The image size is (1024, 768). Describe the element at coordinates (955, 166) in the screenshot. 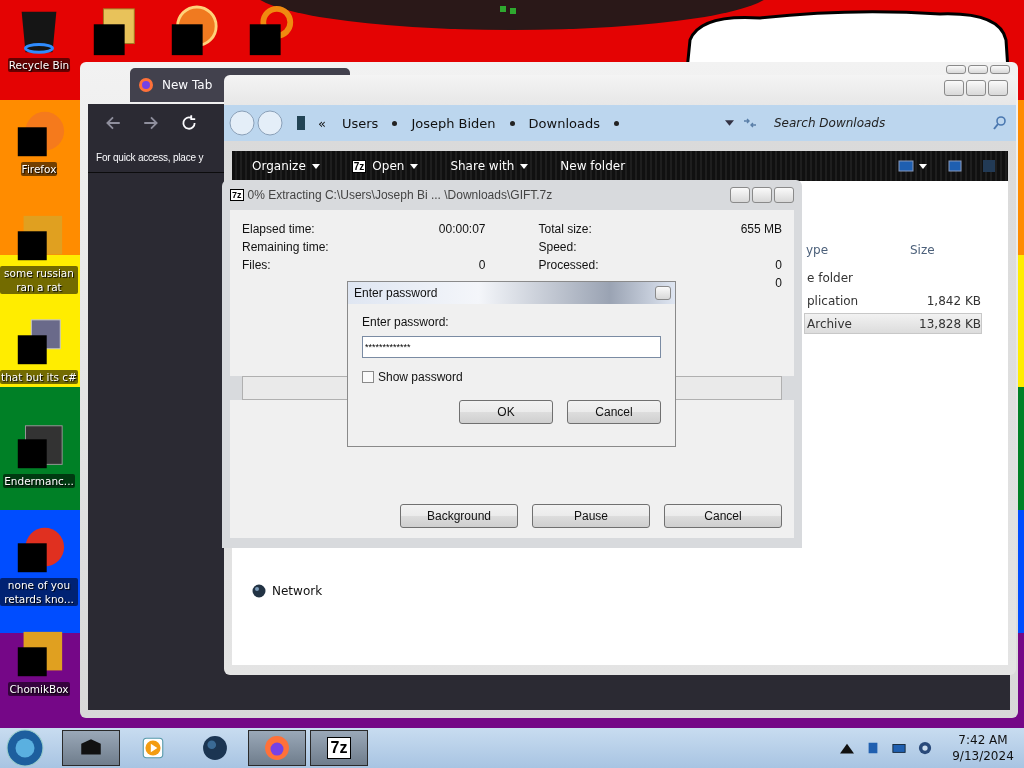

I see `preview-pane-icon` at that location.